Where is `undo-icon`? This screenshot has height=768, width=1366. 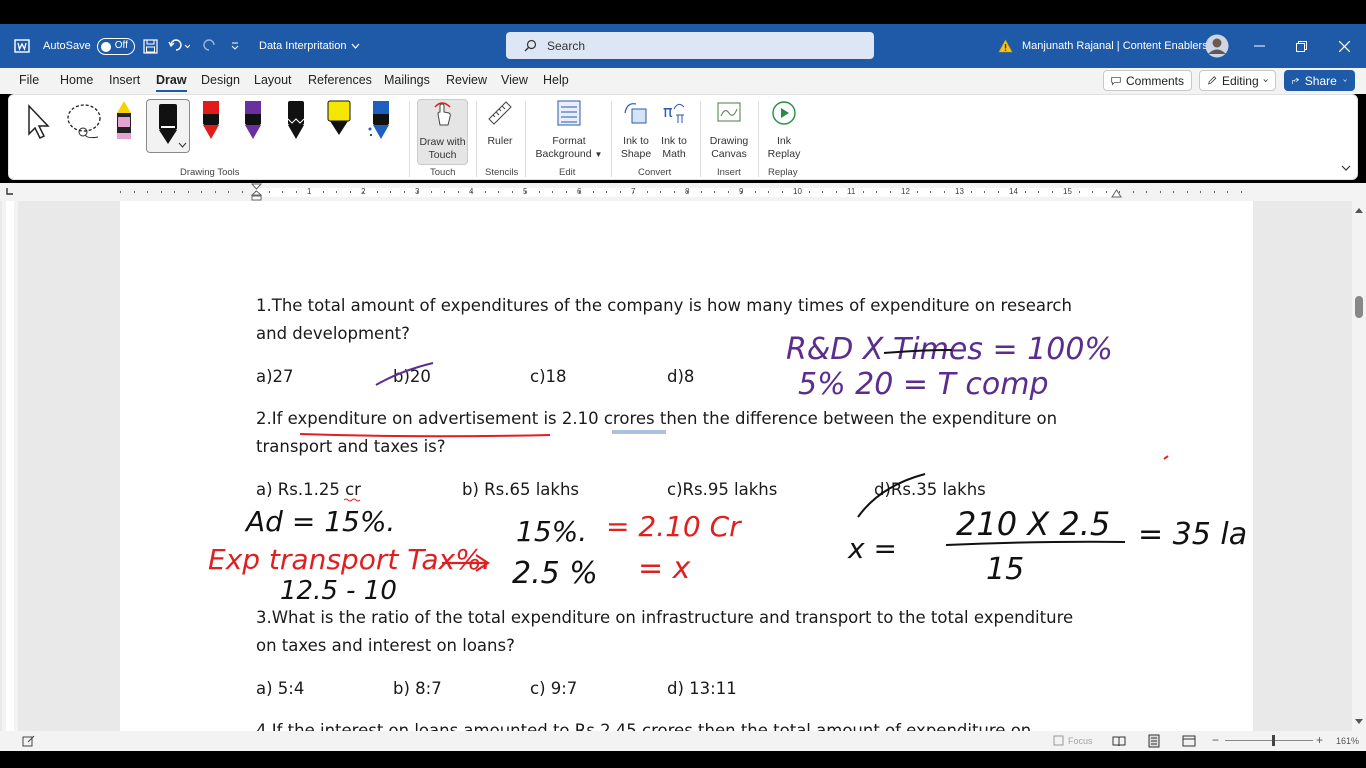 undo-icon is located at coordinates (179, 46).